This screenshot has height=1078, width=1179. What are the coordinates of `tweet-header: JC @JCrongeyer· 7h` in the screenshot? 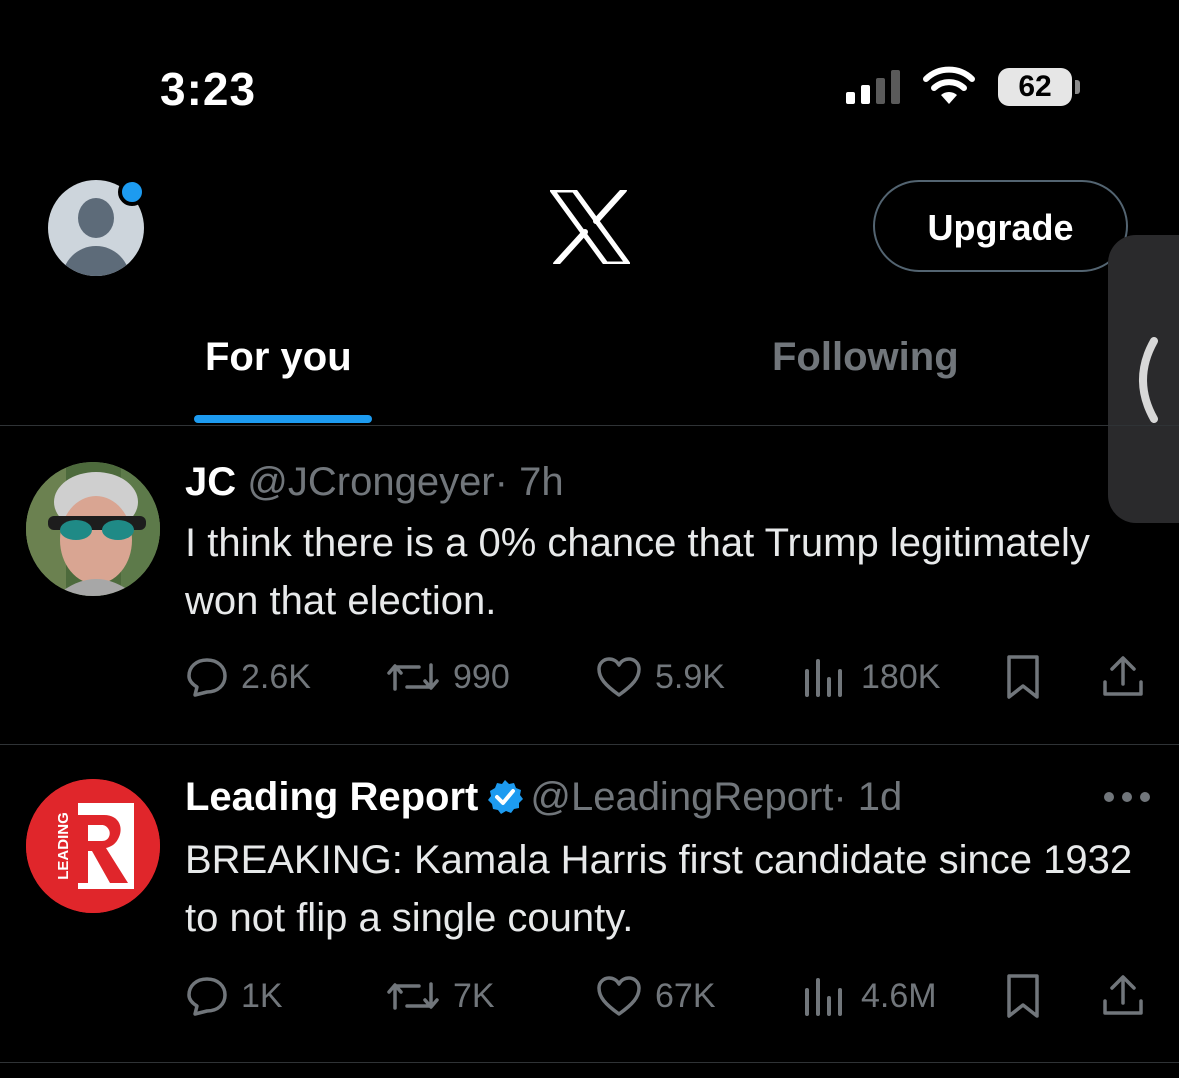 It's located at (374, 482).